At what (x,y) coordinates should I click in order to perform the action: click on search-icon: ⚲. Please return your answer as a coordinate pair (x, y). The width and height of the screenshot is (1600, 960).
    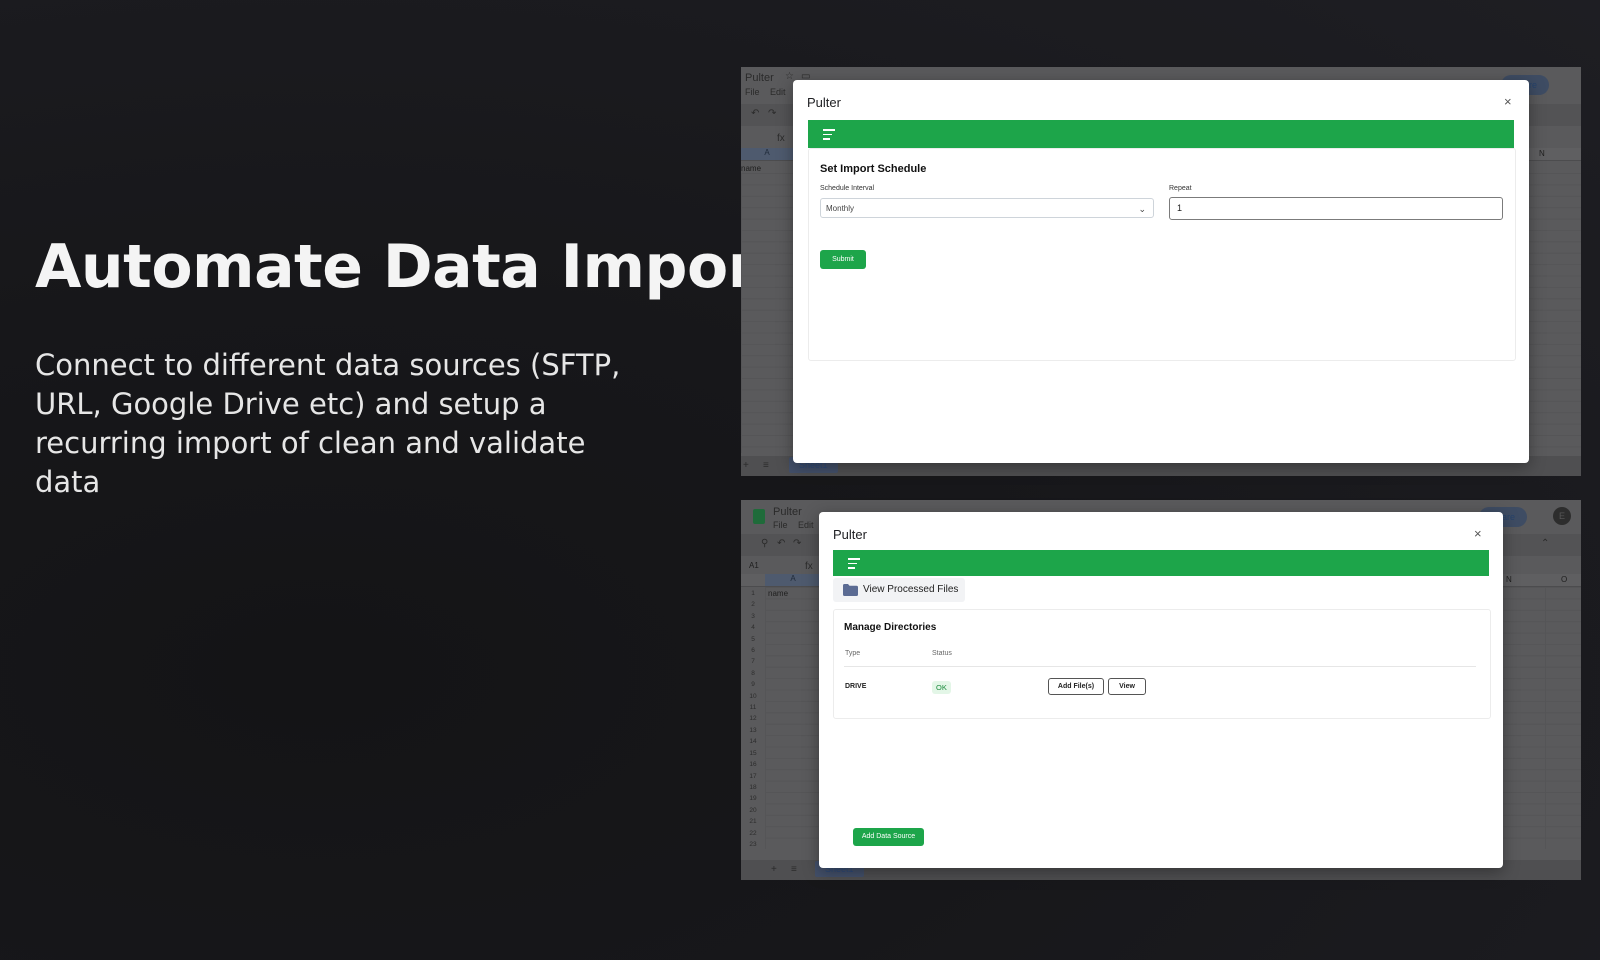
    Looking at the image, I should click on (764, 543).